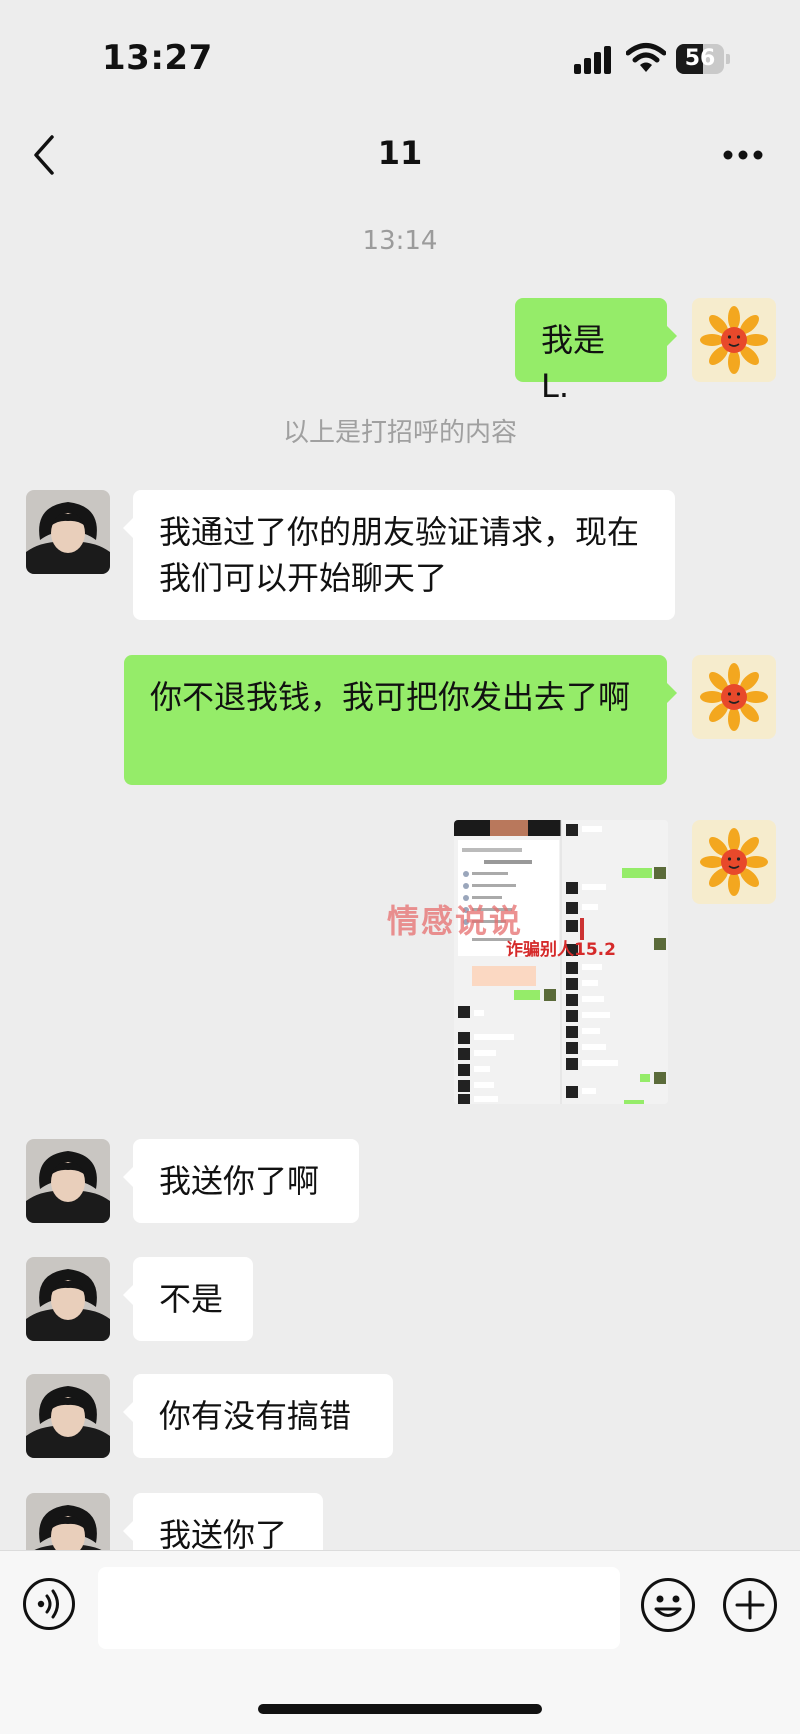  What do you see at coordinates (455, 921) in the screenshot?
I see `watermark: 情感说说` at bounding box center [455, 921].